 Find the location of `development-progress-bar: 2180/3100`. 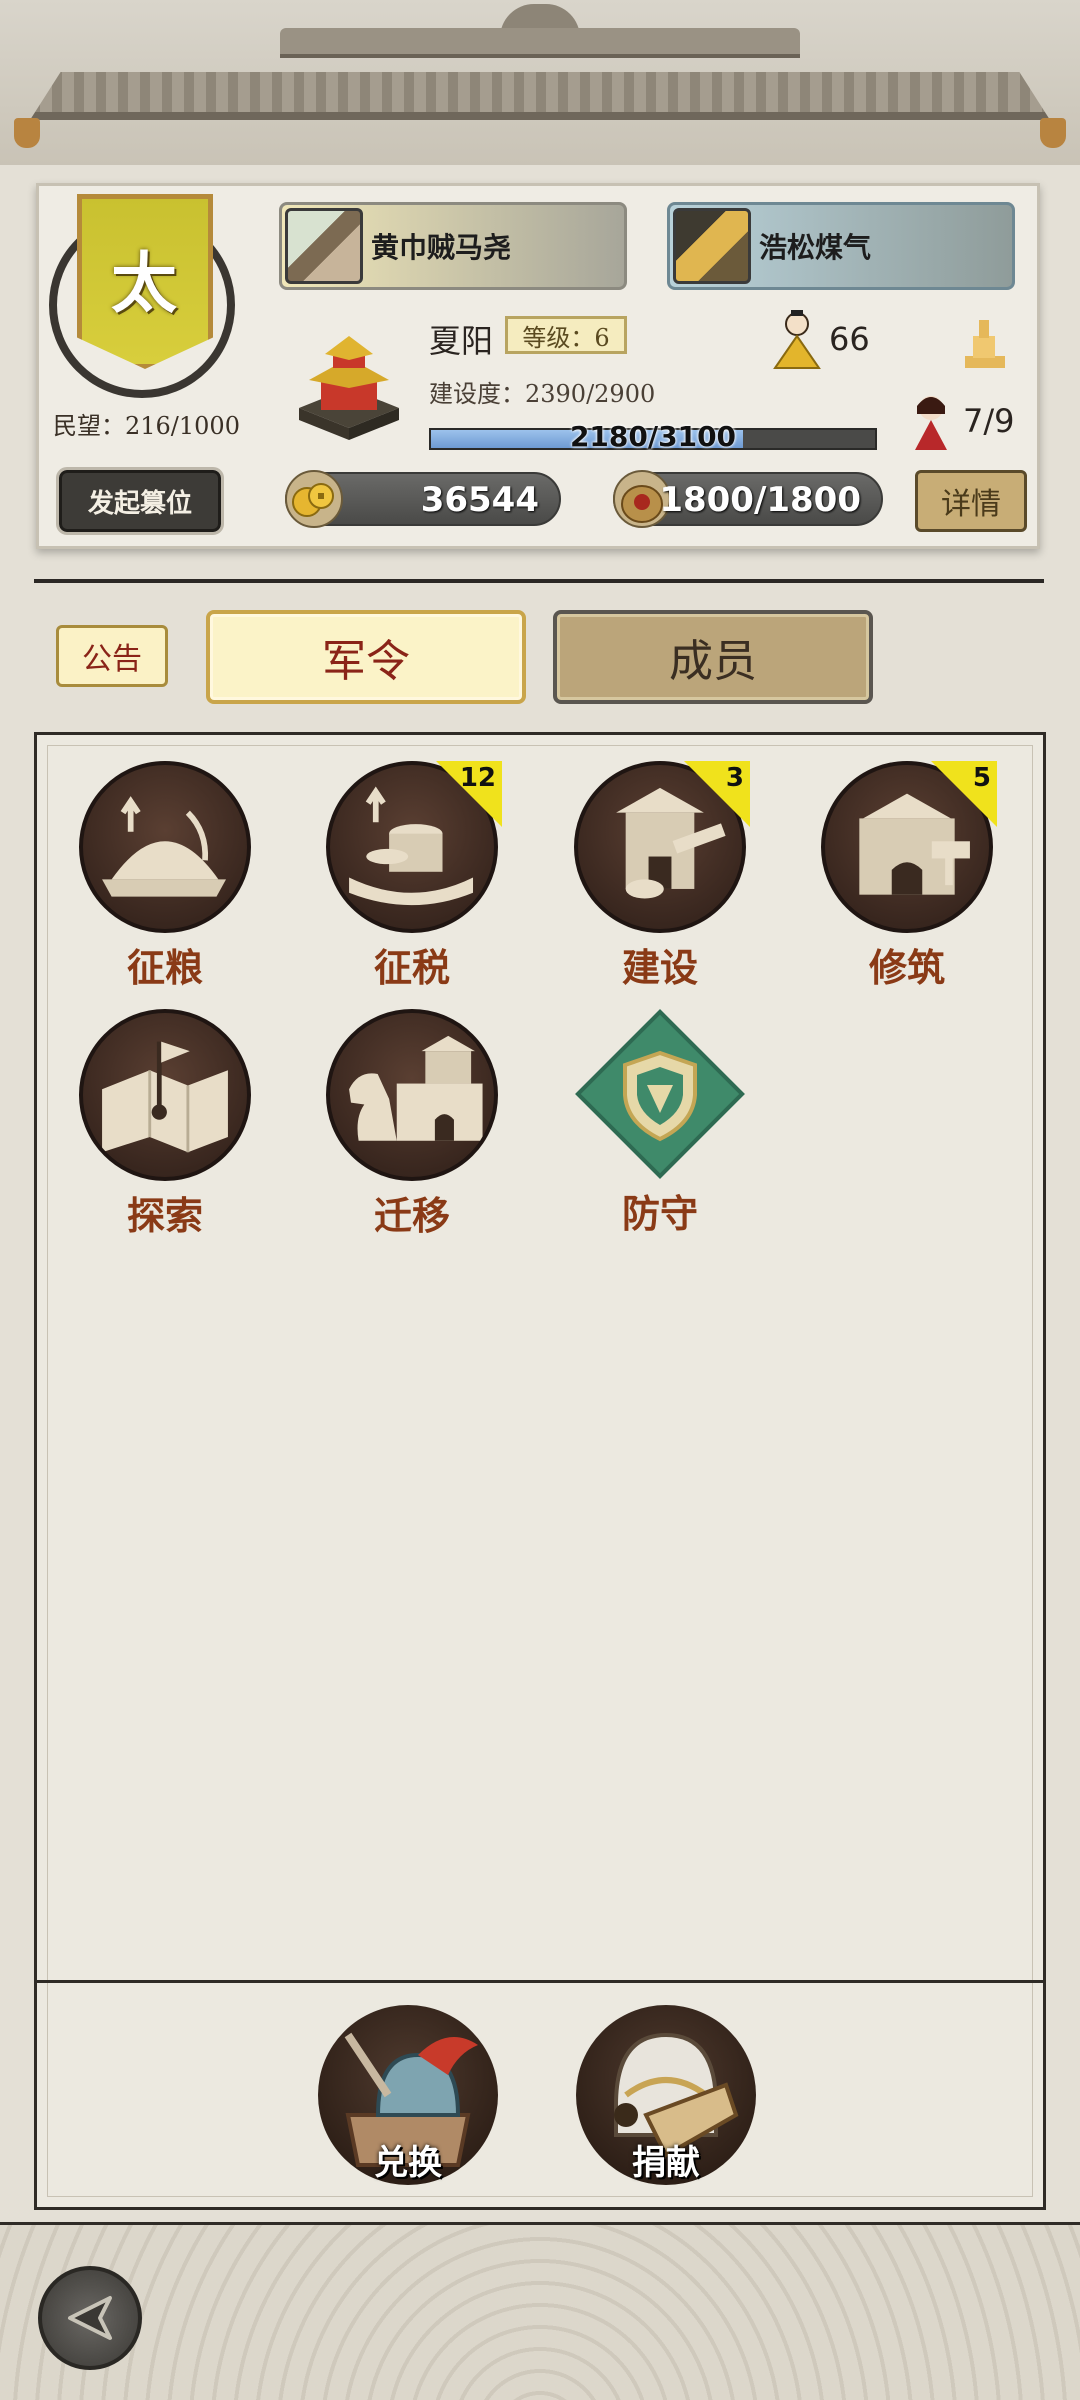

development-progress-bar: 2180/3100 is located at coordinates (653, 436).